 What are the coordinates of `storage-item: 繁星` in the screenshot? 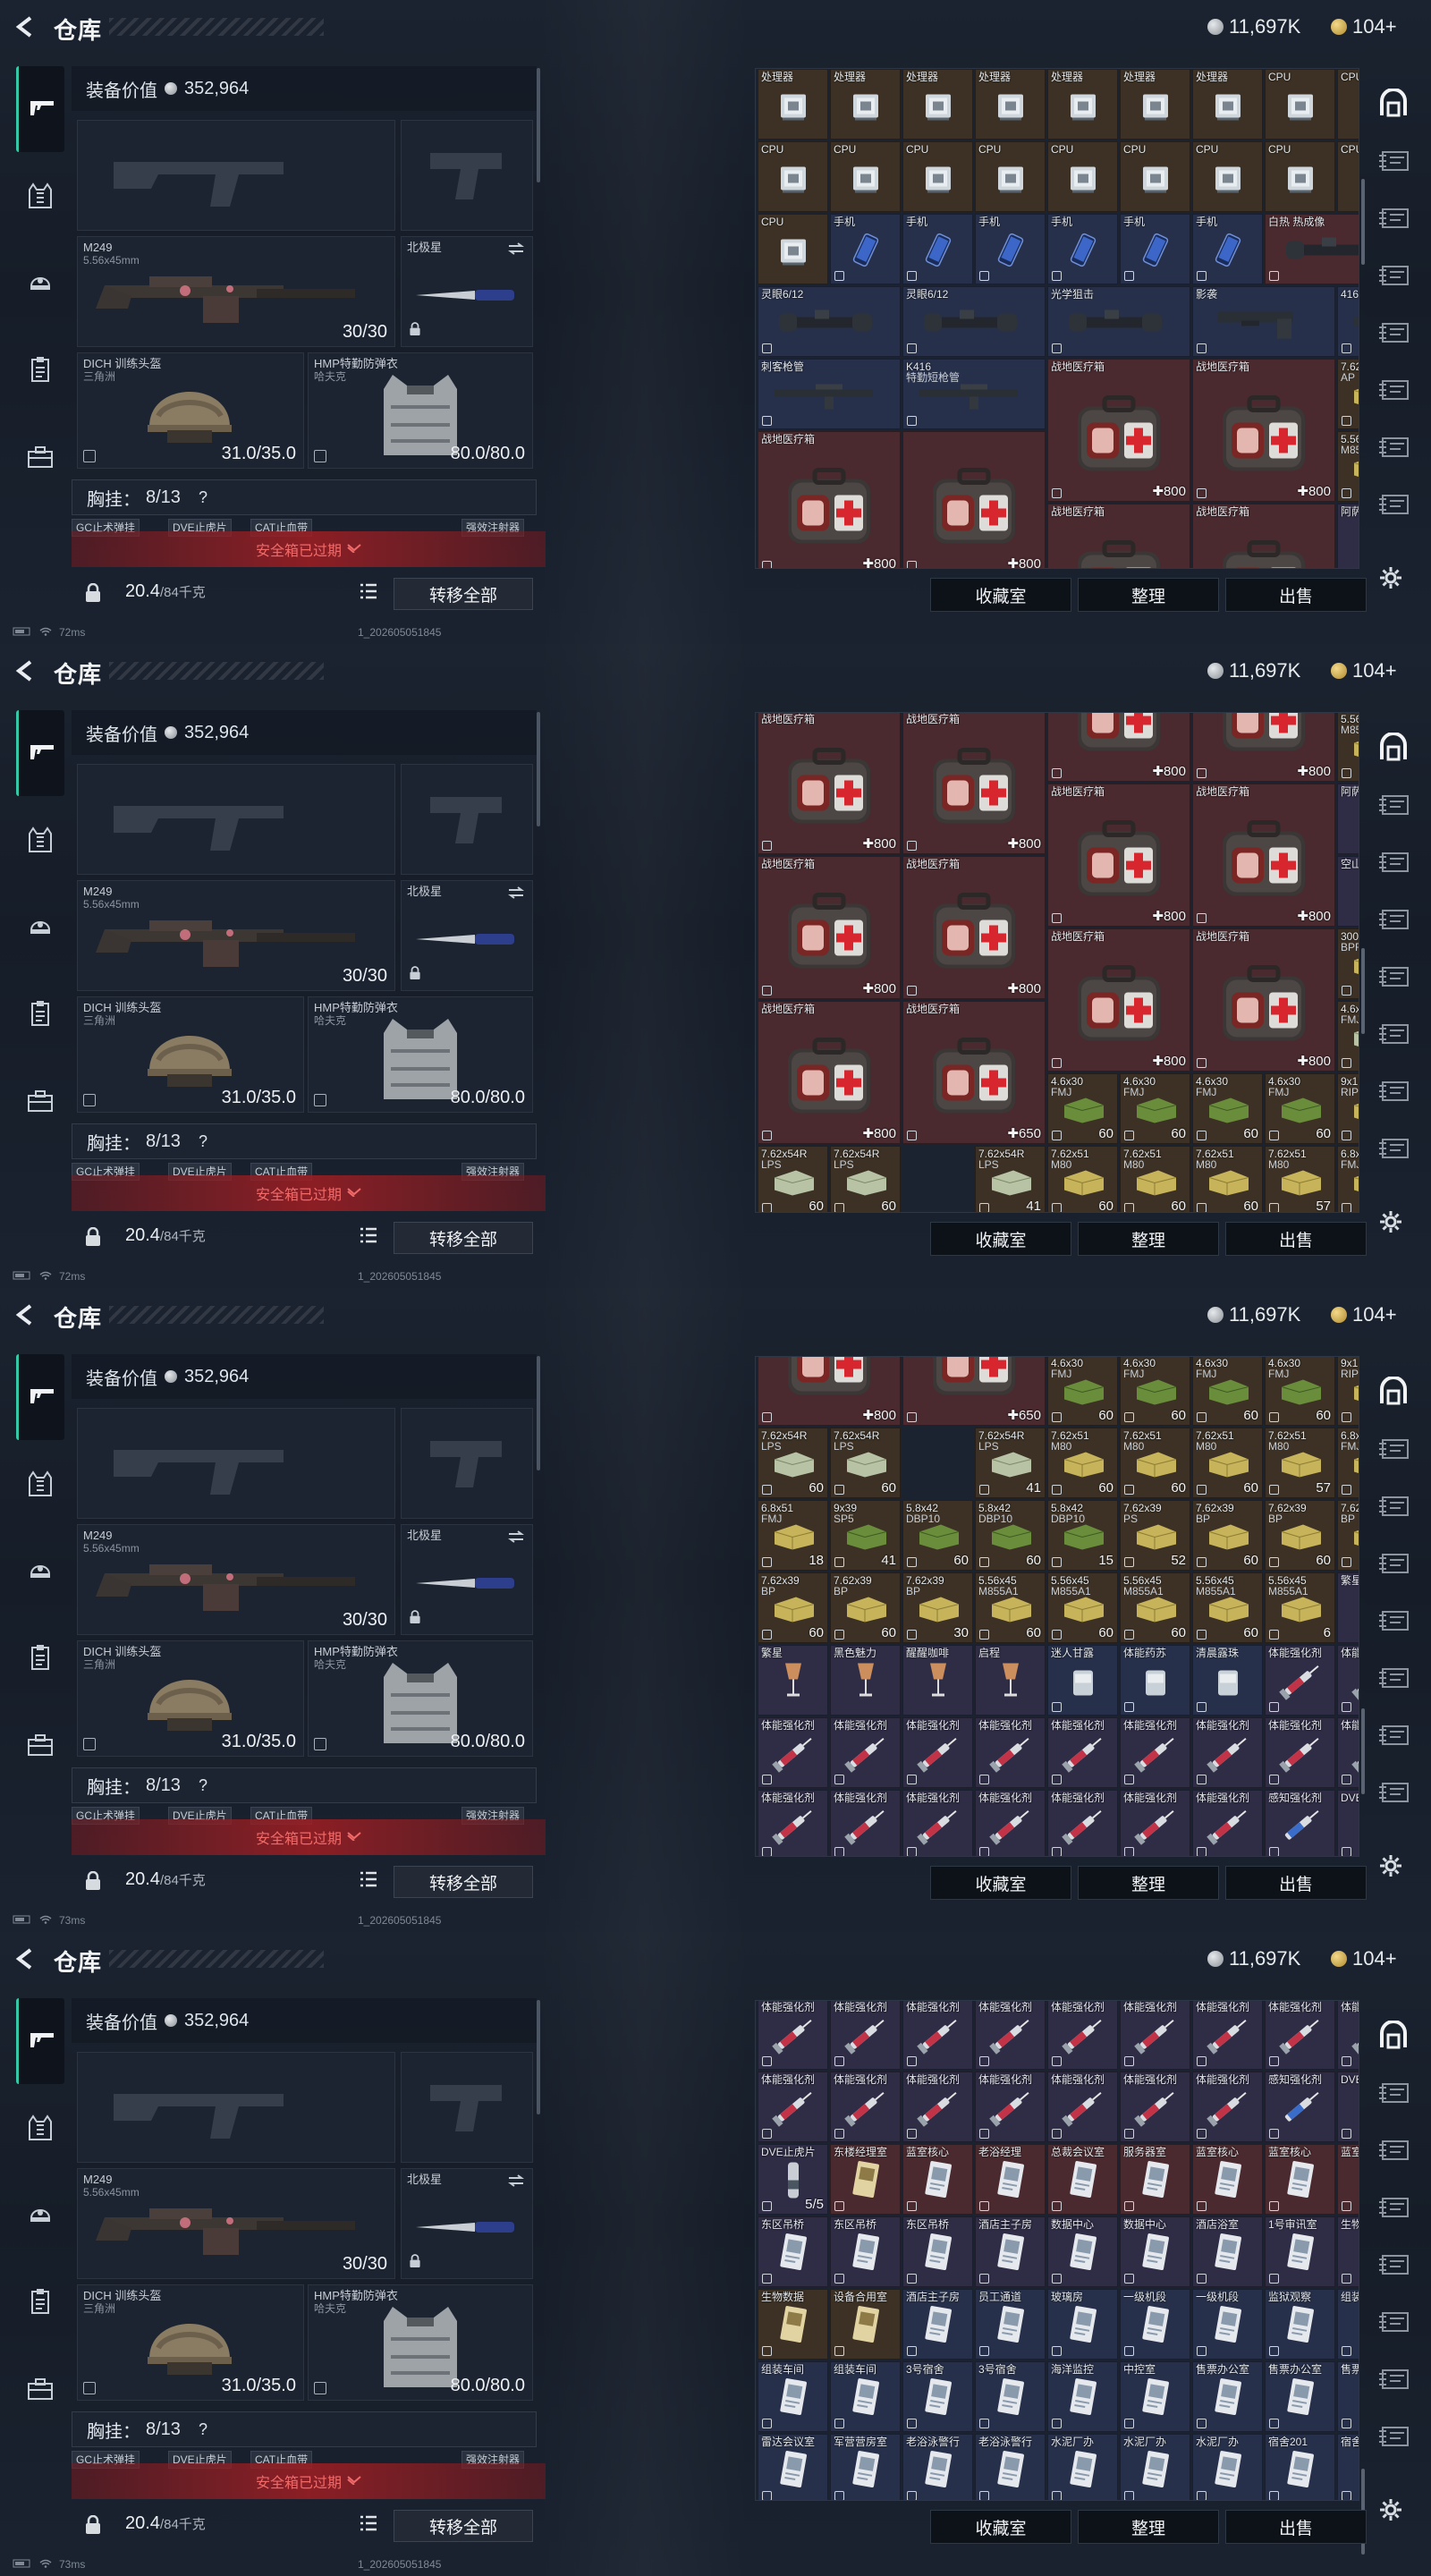 It's located at (1348, 1607).